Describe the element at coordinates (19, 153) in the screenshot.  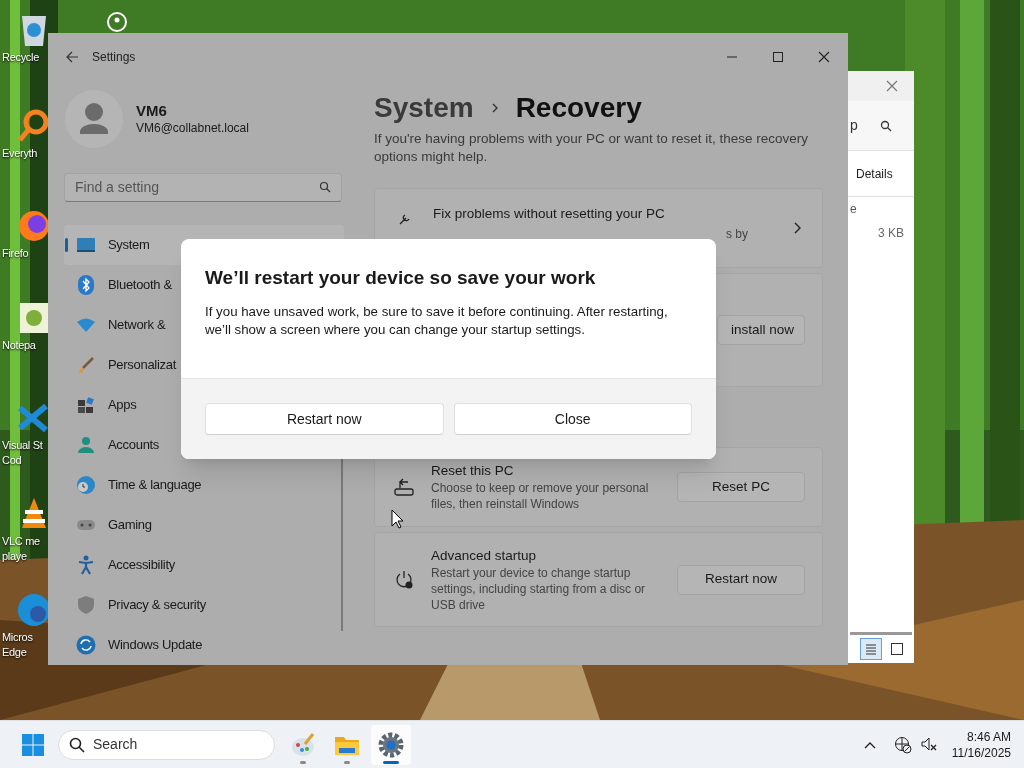
I see `icon-label: Everyth` at that location.